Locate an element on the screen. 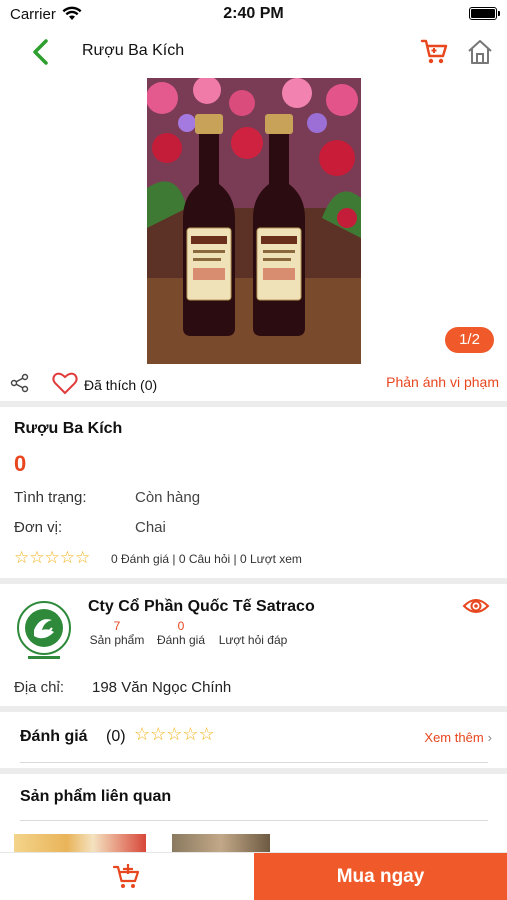 The image size is (507, 900). nav-bar: Rượu Ba Kích is located at coordinates (253, 52).